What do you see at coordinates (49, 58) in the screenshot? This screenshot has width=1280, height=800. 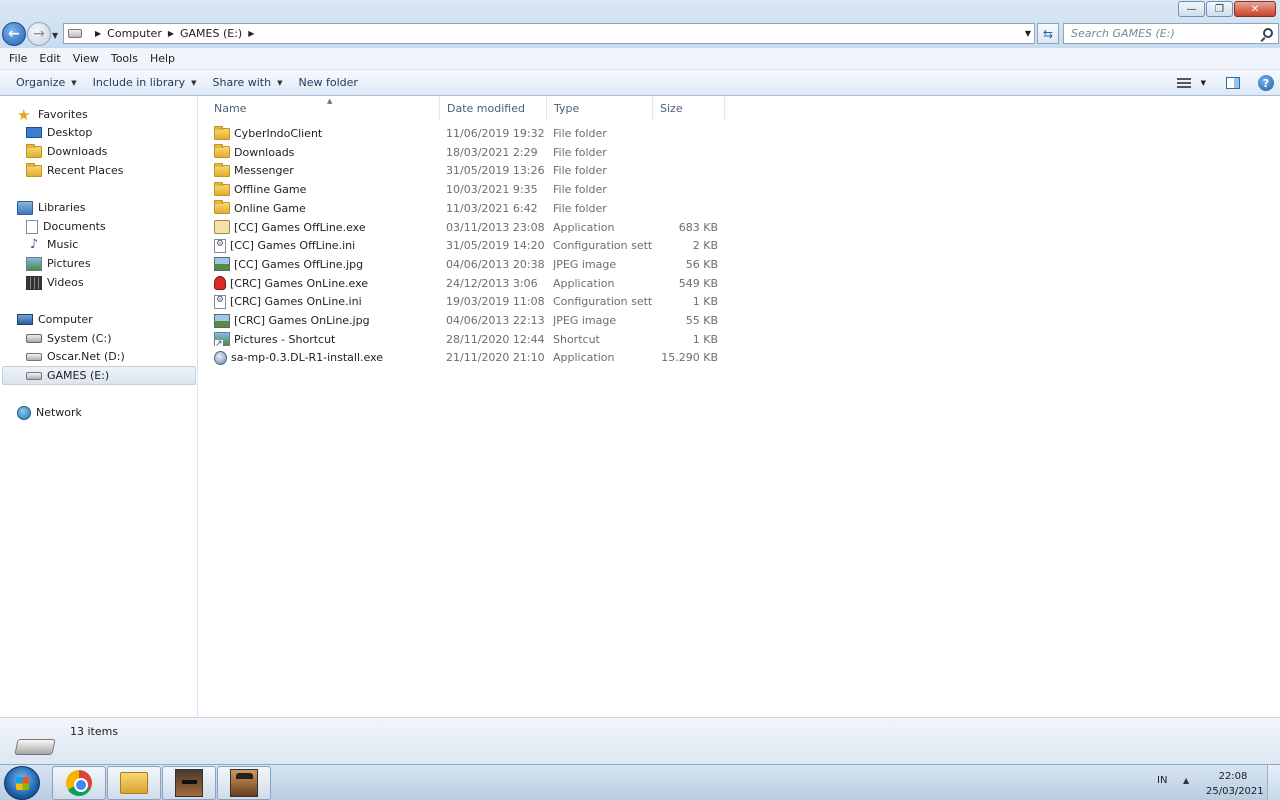 I see `menu-edit: Edit` at bounding box center [49, 58].